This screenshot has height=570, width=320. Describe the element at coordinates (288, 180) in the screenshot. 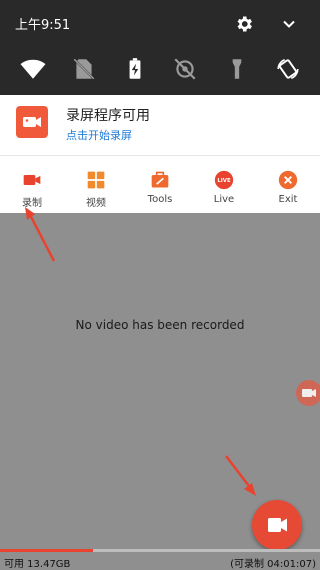

I see `close-icon` at that location.